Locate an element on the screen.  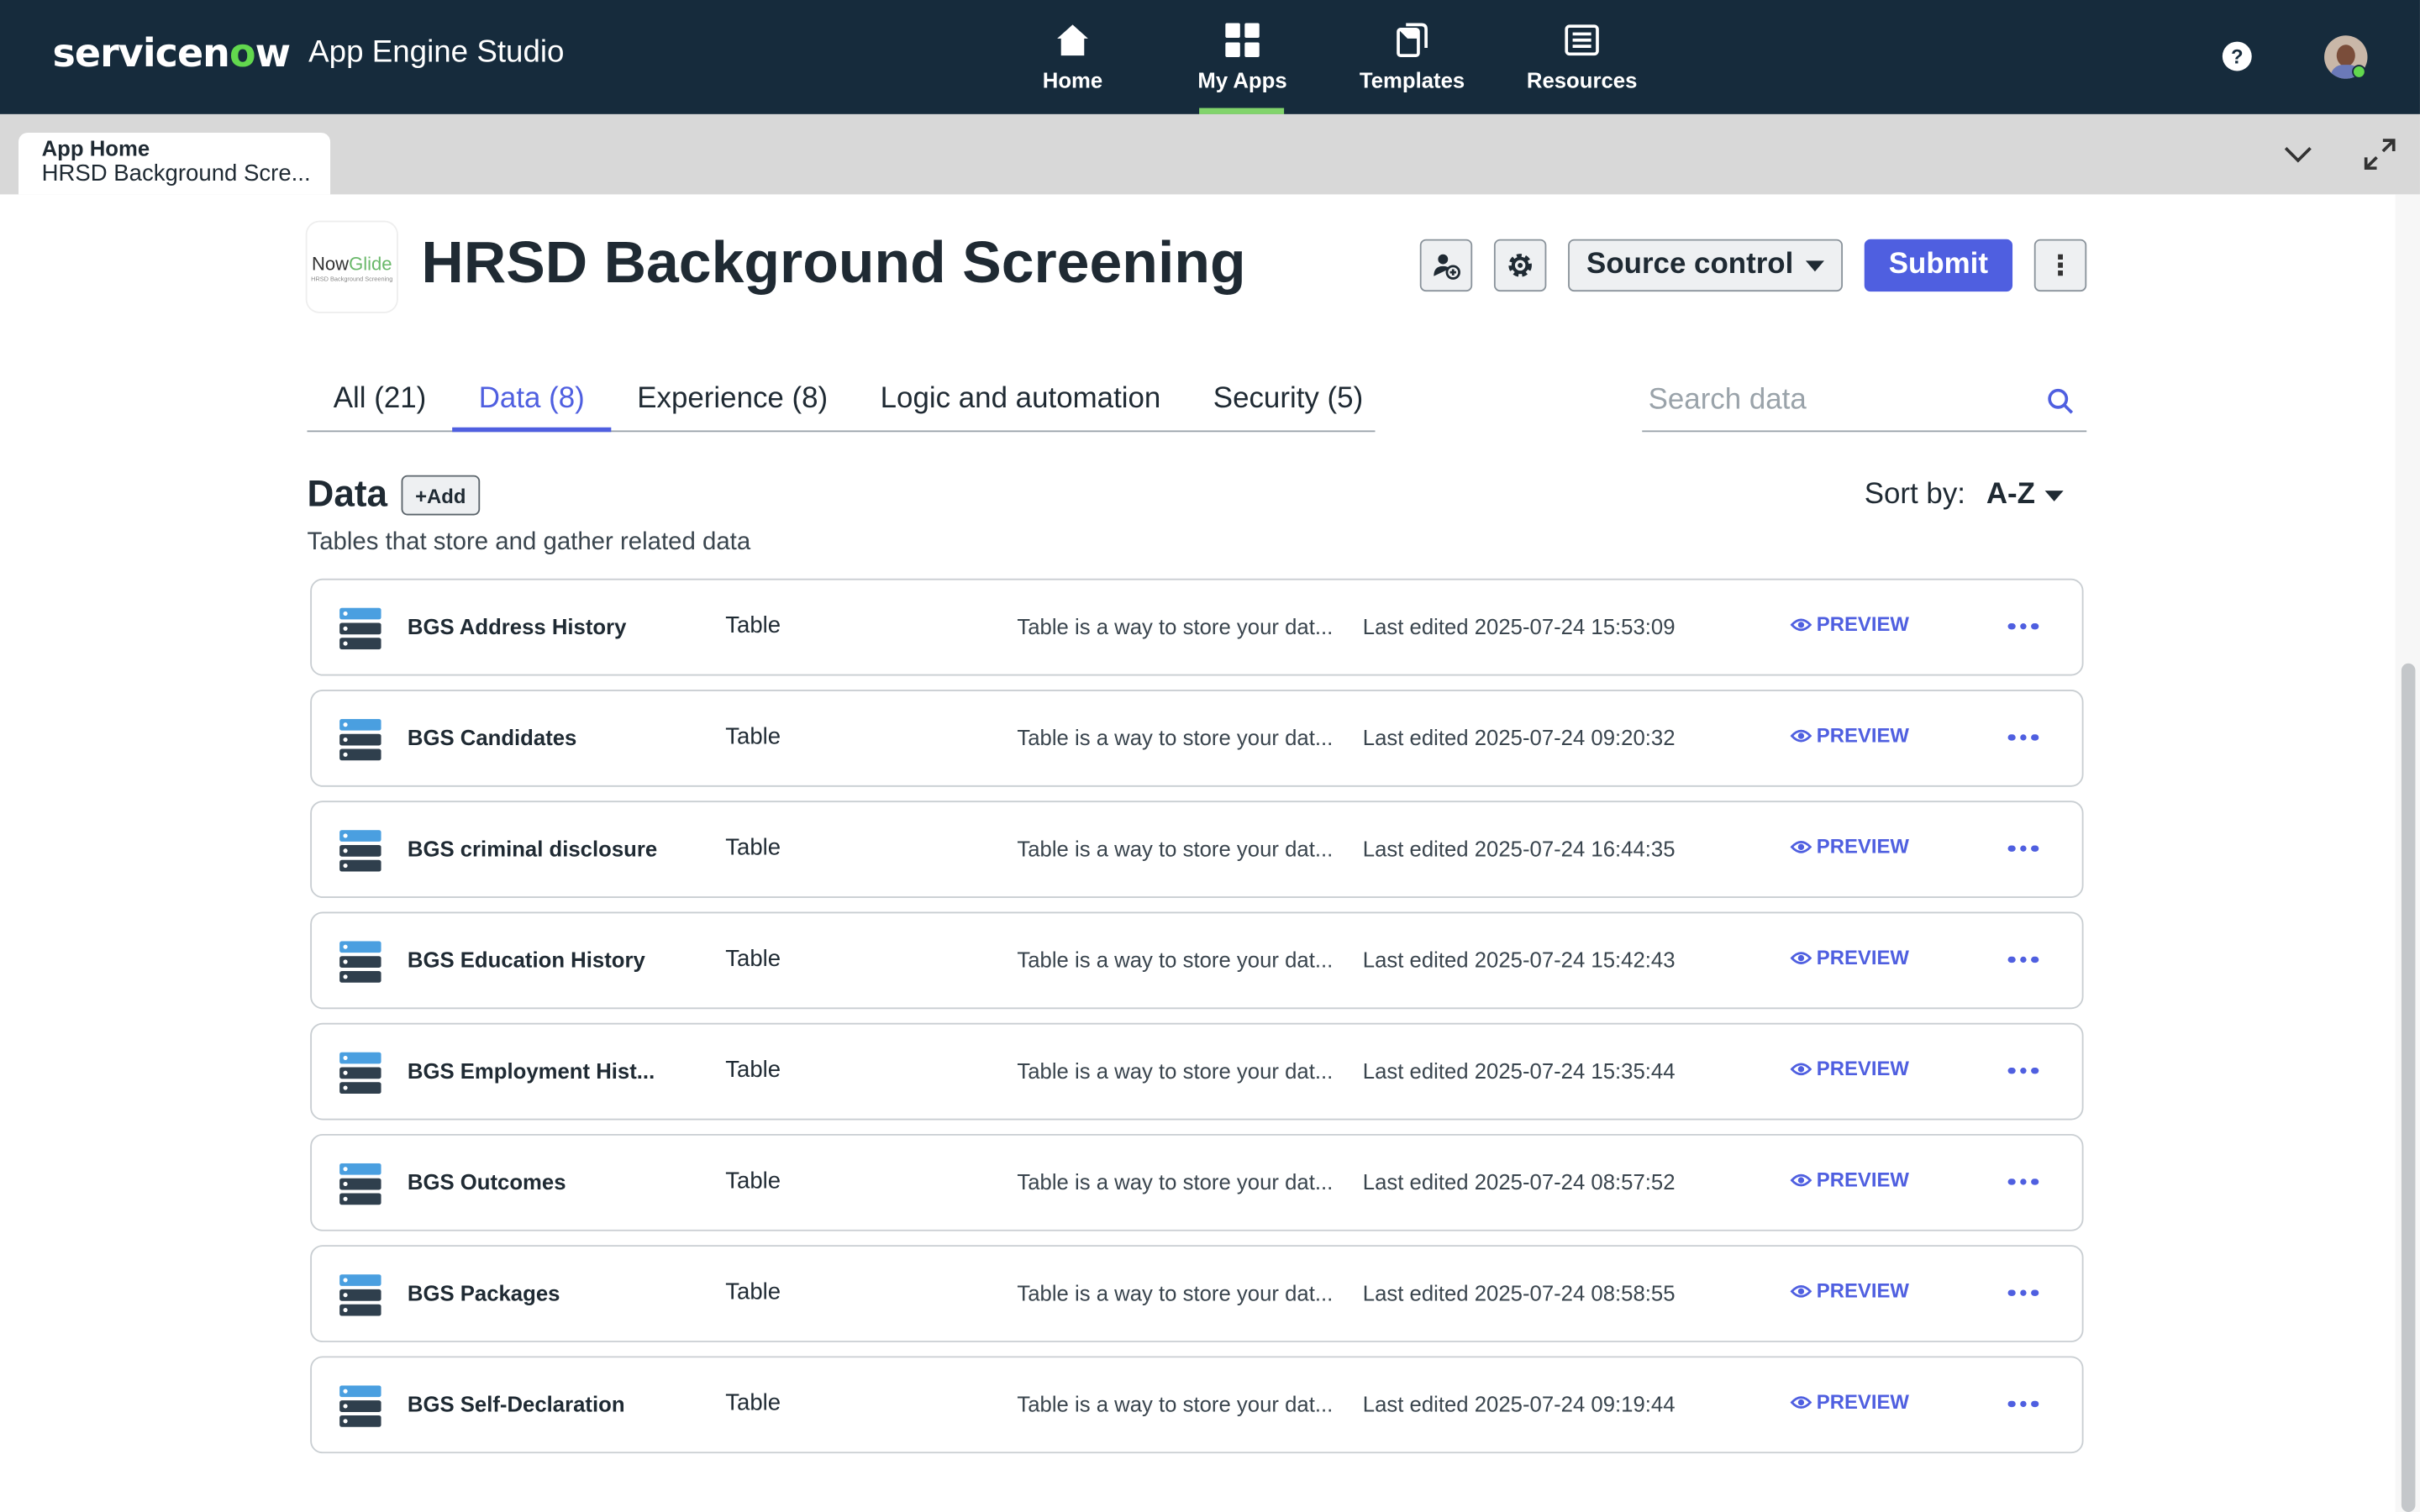
tab-logic-and-automation: Logic and automation is located at coordinates (1020, 401).